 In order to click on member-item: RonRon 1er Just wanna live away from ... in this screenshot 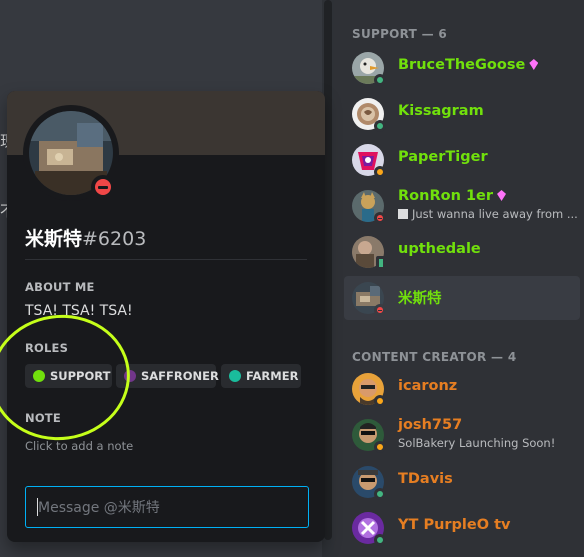, I will do `click(462, 206)`.